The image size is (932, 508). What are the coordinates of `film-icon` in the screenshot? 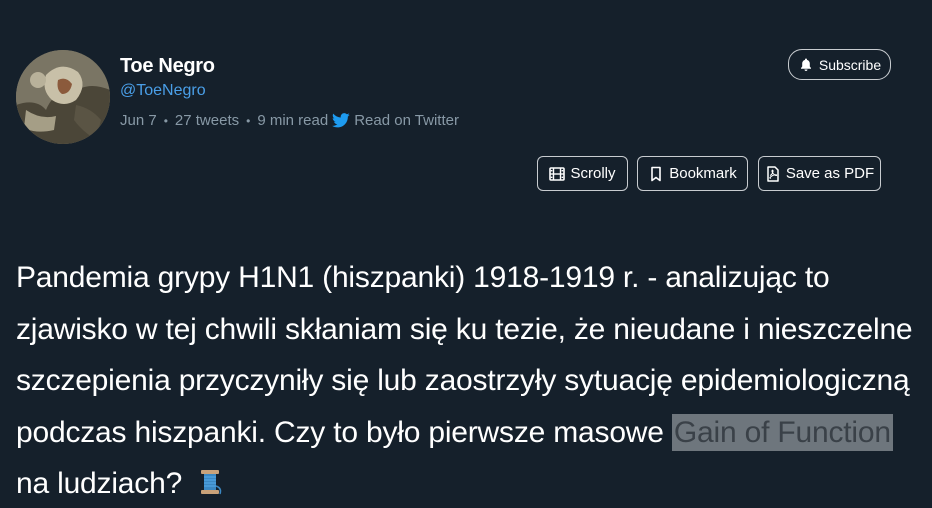 It's located at (557, 174).